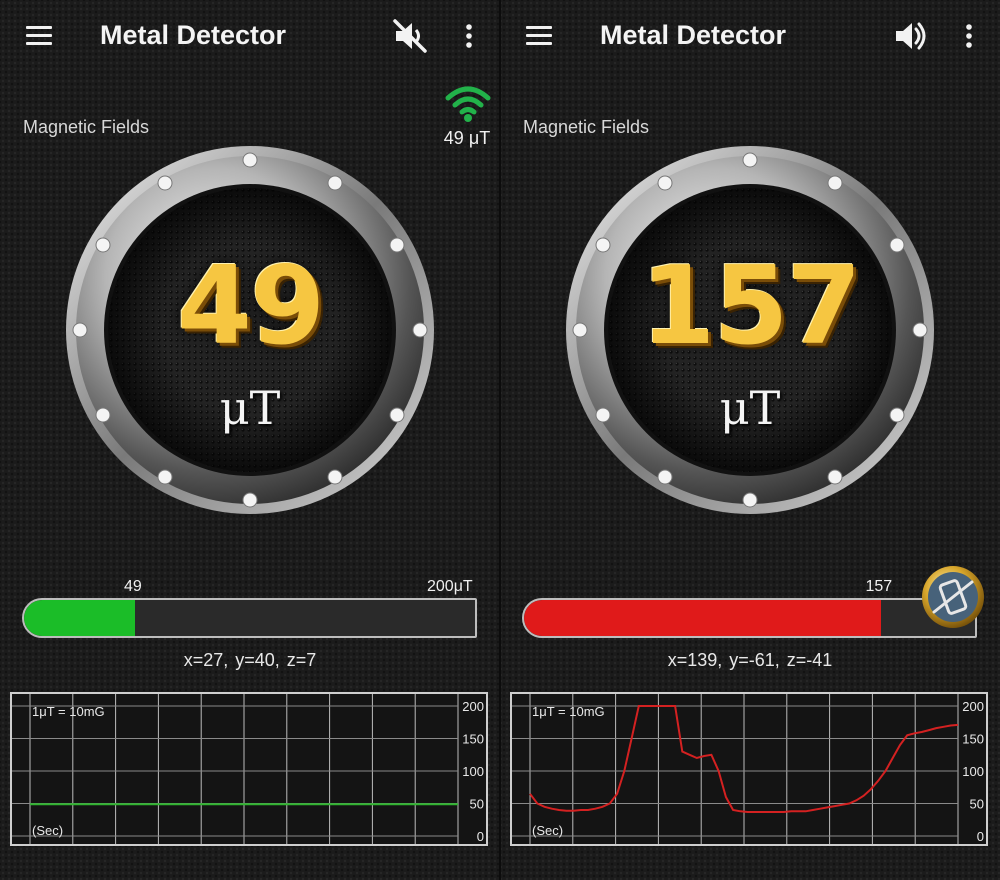 Image resolution: width=1000 pixels, height=880 pixels. Describe the element at coordinates (133, 586) in the screenshot. I see `bar-value-label: 49` at that location.